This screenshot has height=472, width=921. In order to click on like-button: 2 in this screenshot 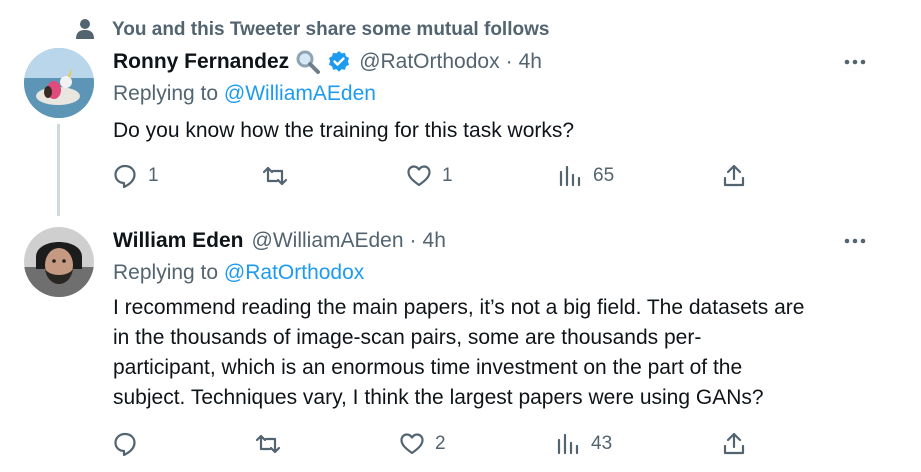, I will do `click(422, 444)`.